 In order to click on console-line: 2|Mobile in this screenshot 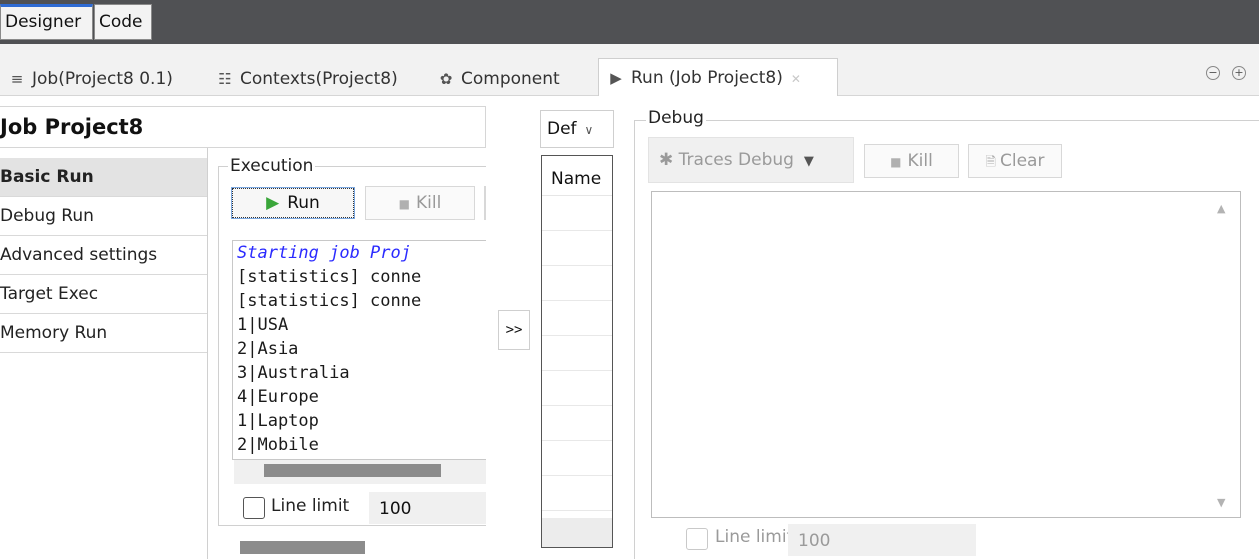, I will do `click(278, 445)`.